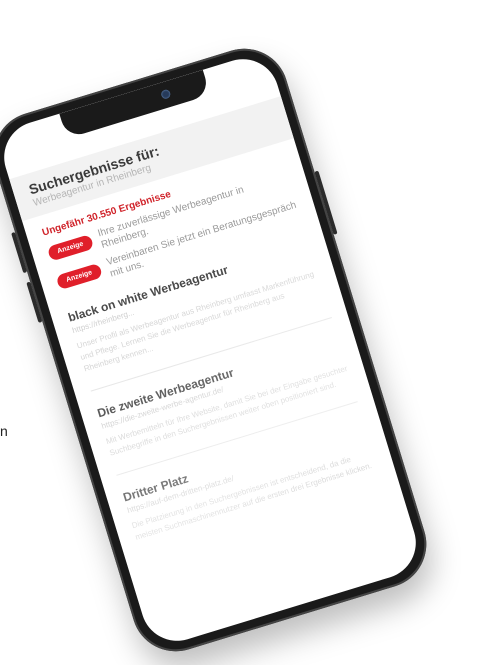 The image size is (487, 665). Describe the element at coordinates (4, 431) in the screenshot. I see `stray-text: n` at that location.